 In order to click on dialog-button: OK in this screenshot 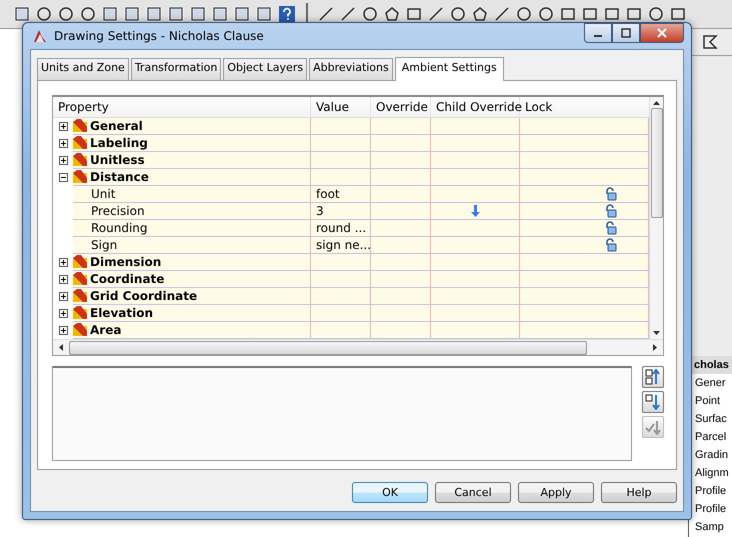, I will do `click(390, 492)`.